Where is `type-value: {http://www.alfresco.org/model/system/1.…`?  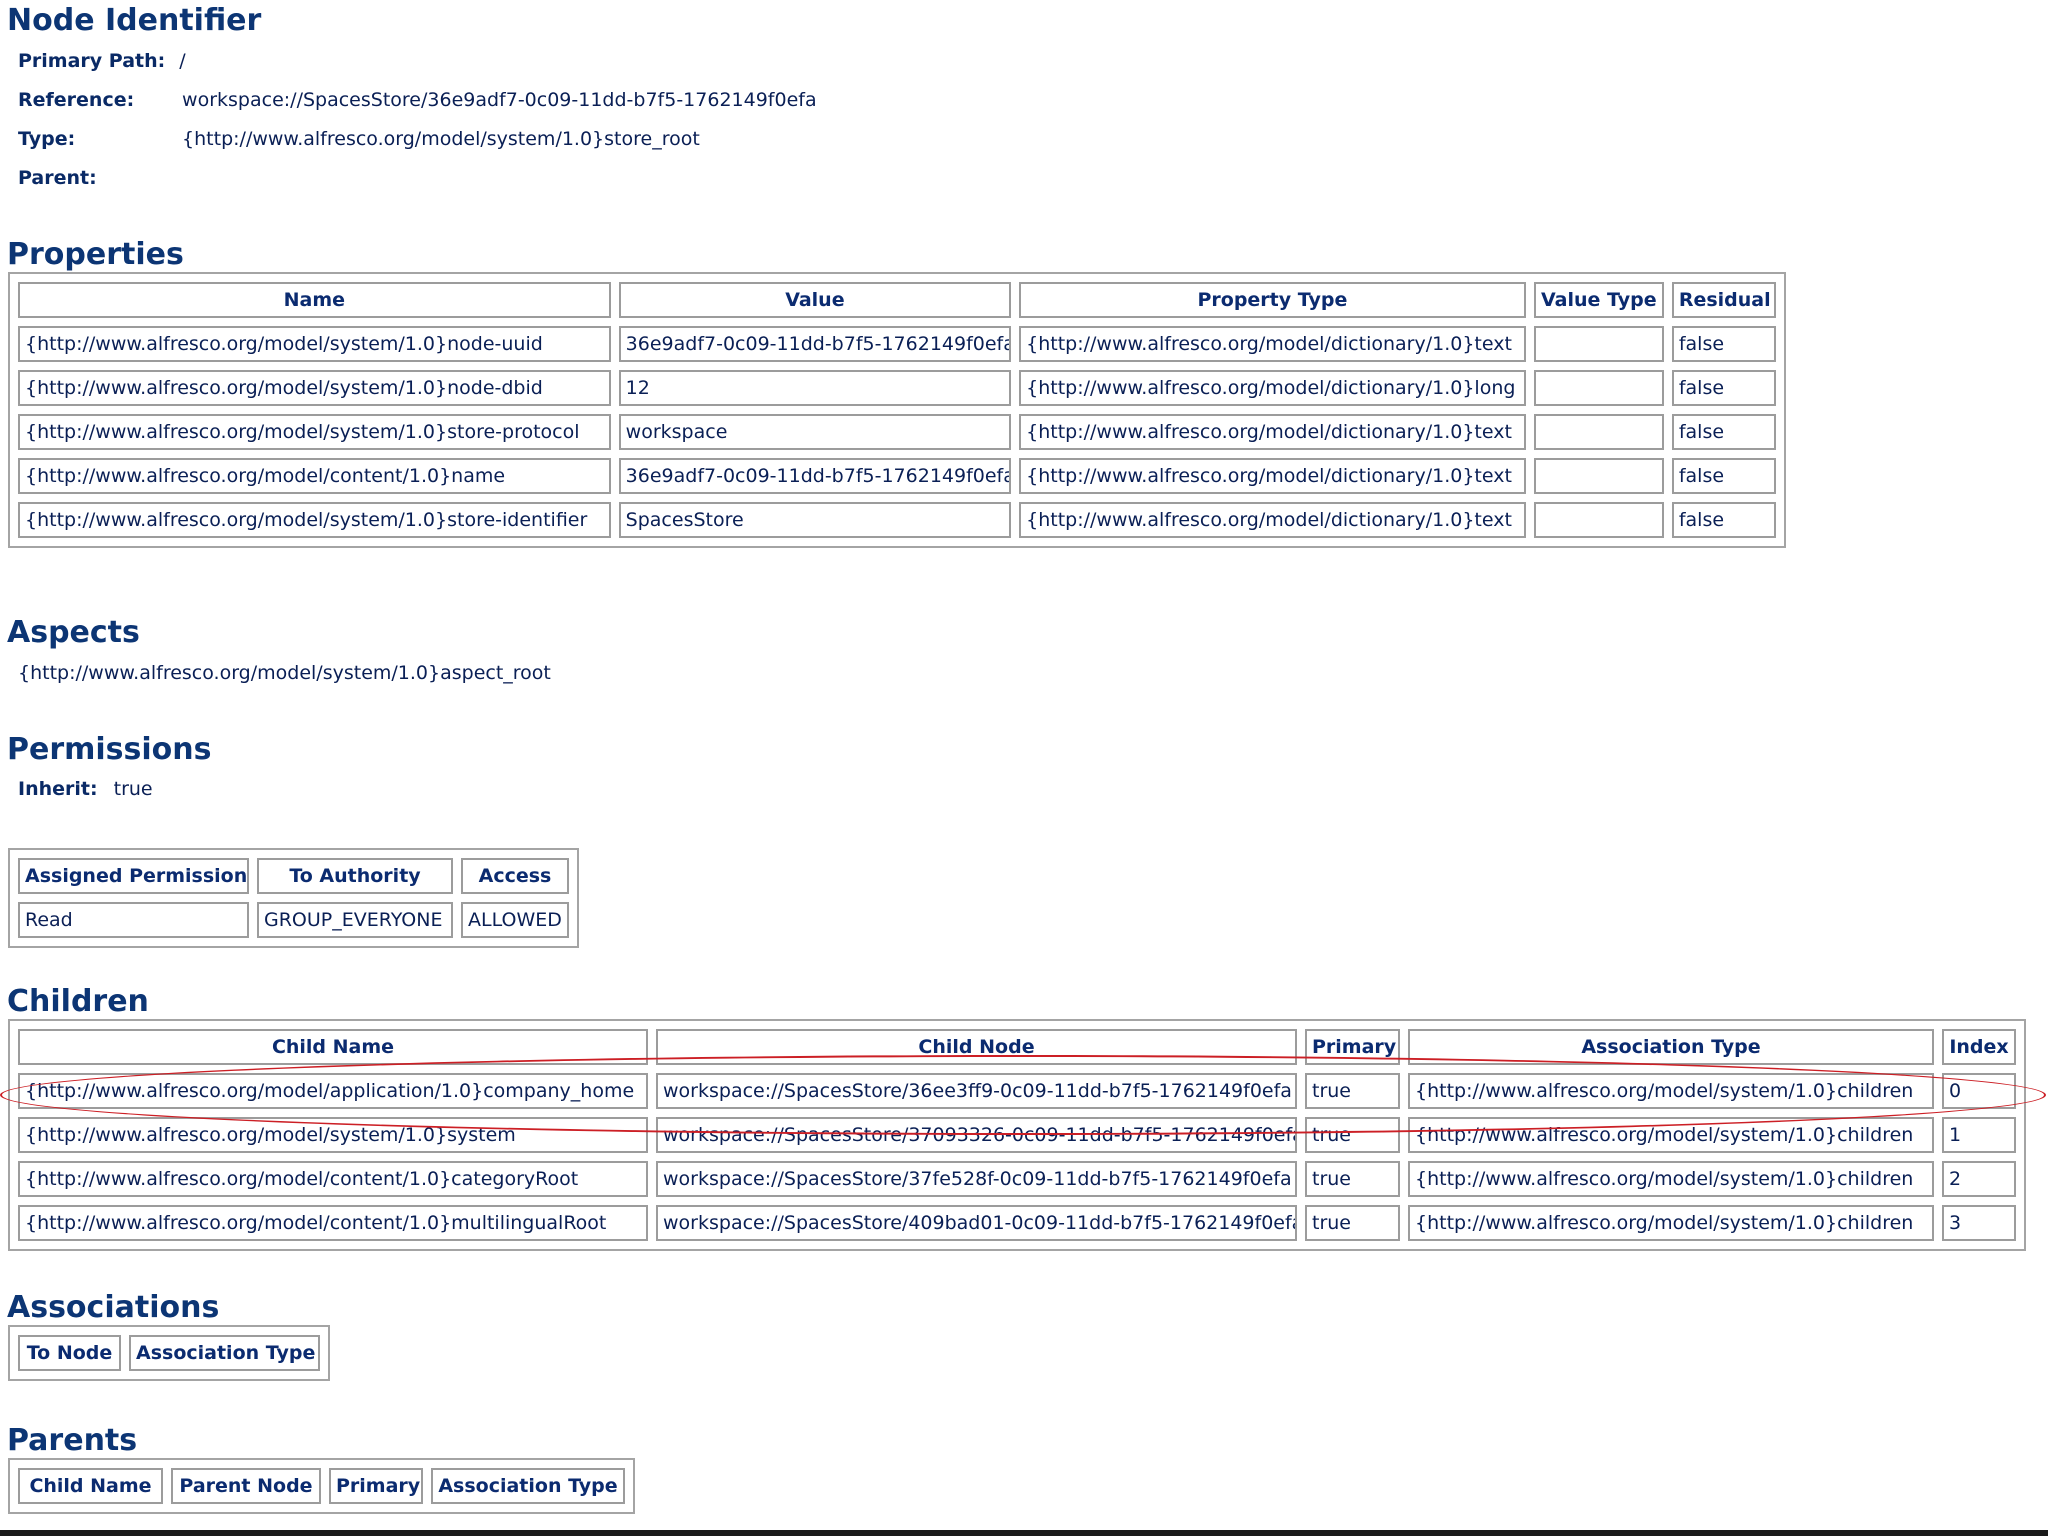 type-value: {http://www.alfresco.org/model/system/1.… is located at coordinates (441, 139).